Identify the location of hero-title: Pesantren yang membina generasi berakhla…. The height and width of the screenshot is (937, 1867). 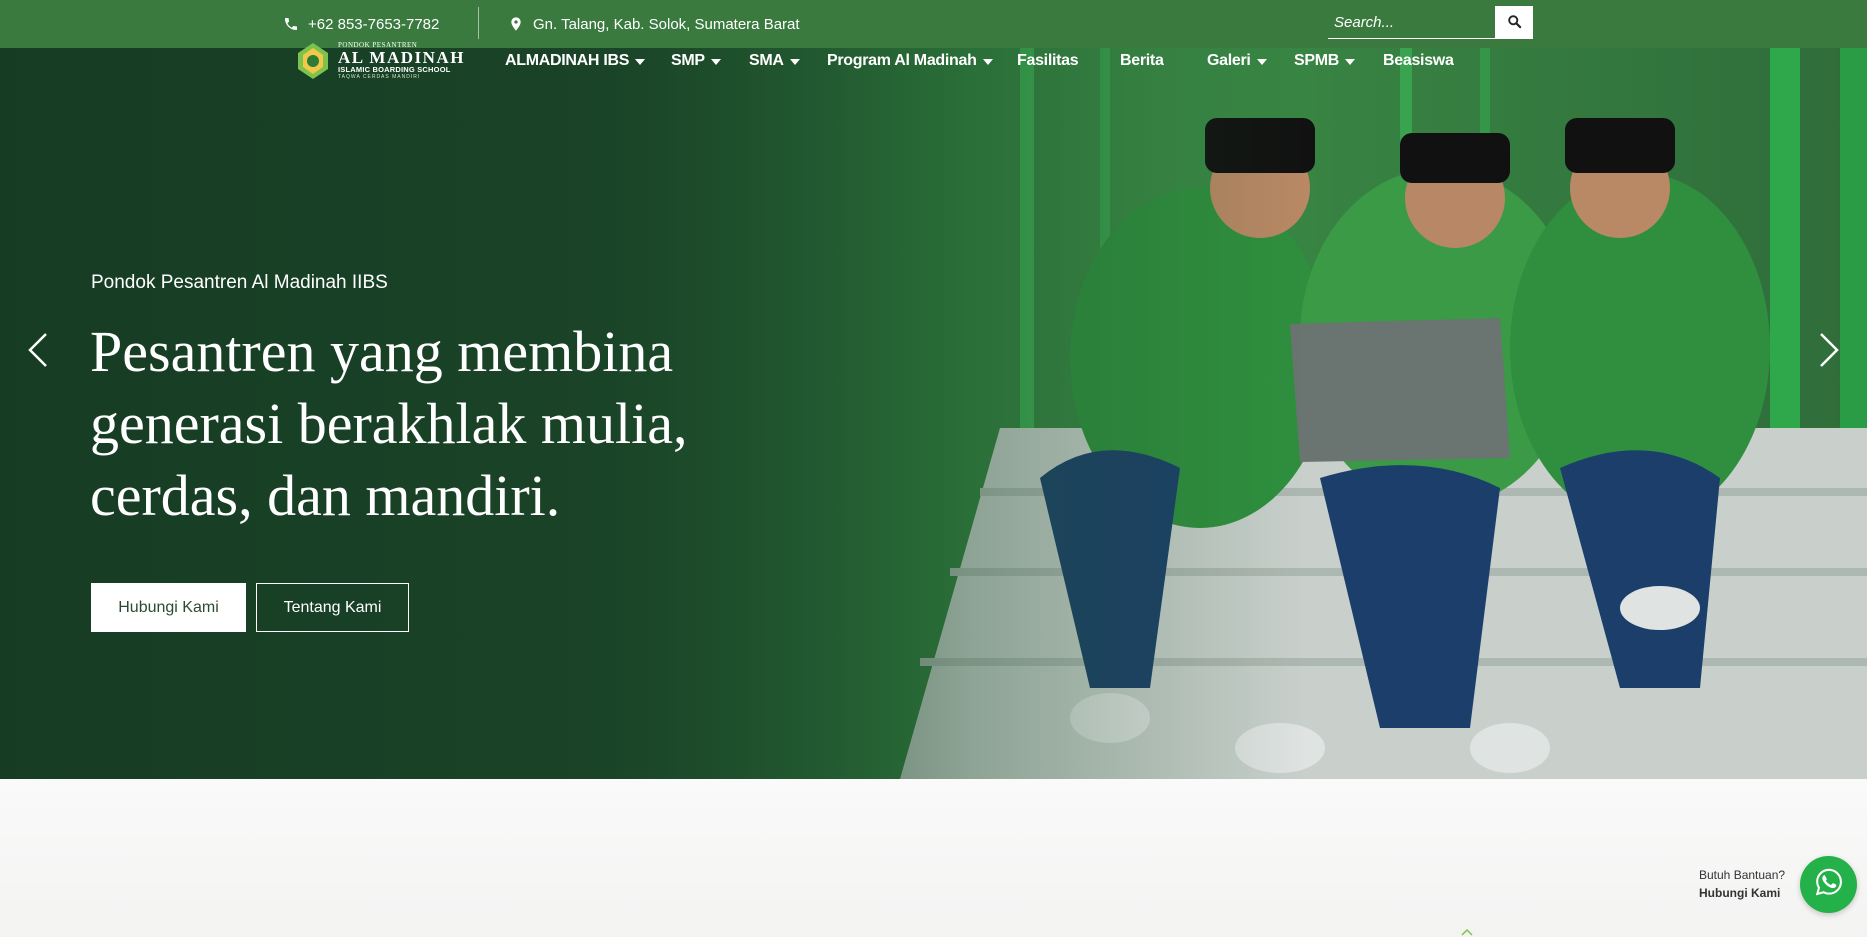
(389, 423).